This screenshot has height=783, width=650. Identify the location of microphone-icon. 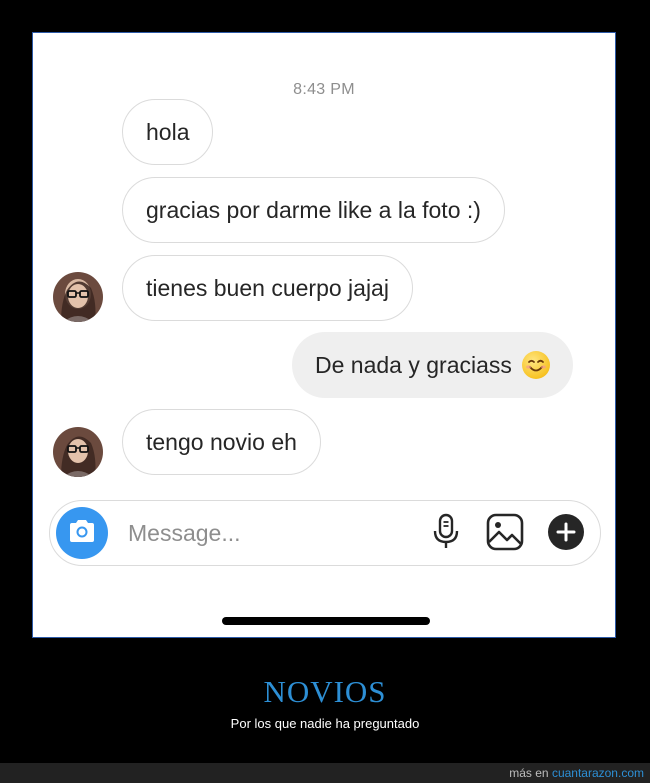
(446, 534).